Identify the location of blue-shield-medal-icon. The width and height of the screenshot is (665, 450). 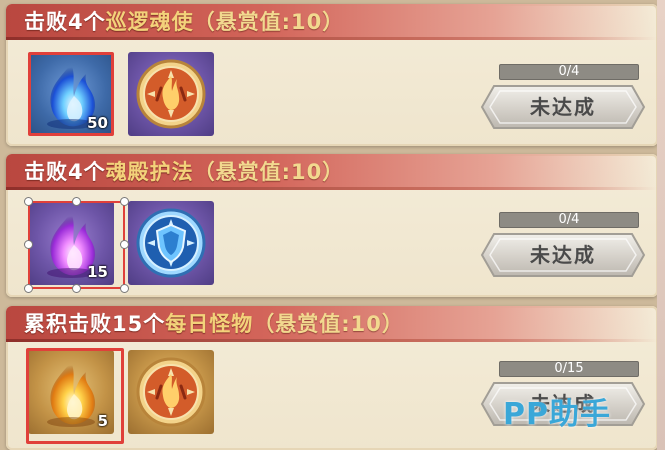
(171, 243).